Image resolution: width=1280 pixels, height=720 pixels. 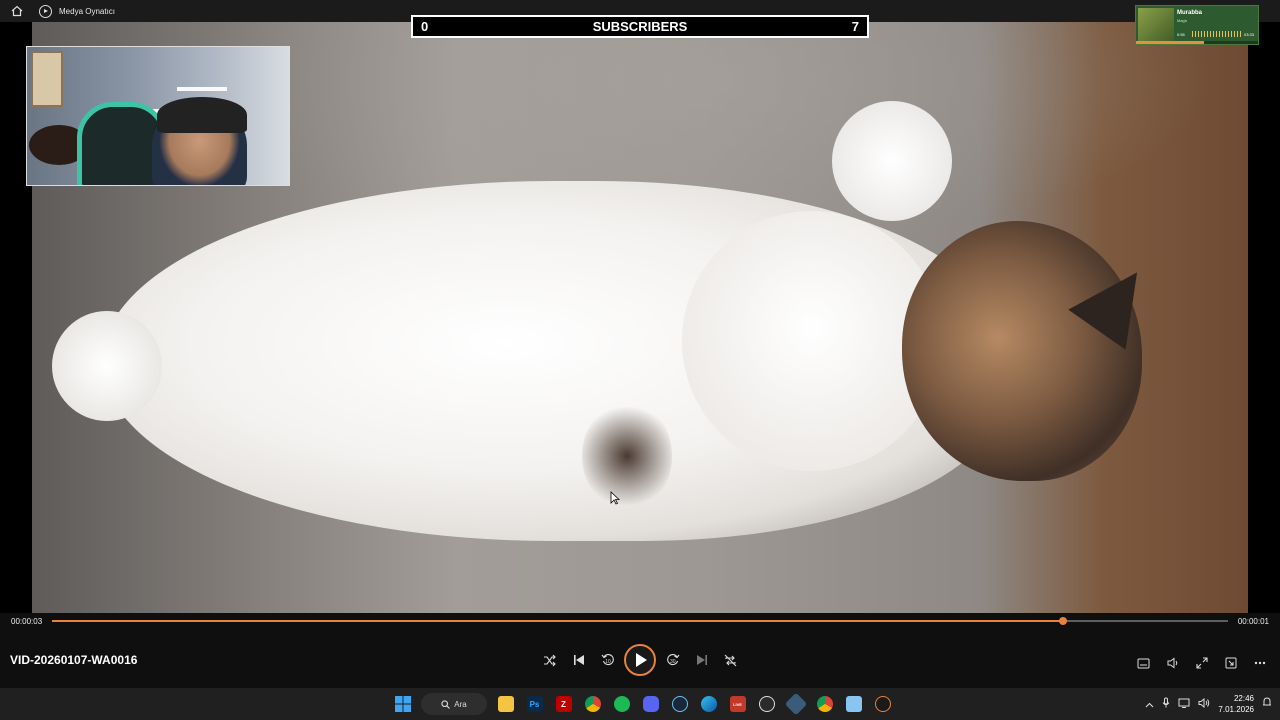 What do you see at coordinates (1182, 20) in the screenshot?
I see `music-artist: Magh` at bounding box center [1182, 20].